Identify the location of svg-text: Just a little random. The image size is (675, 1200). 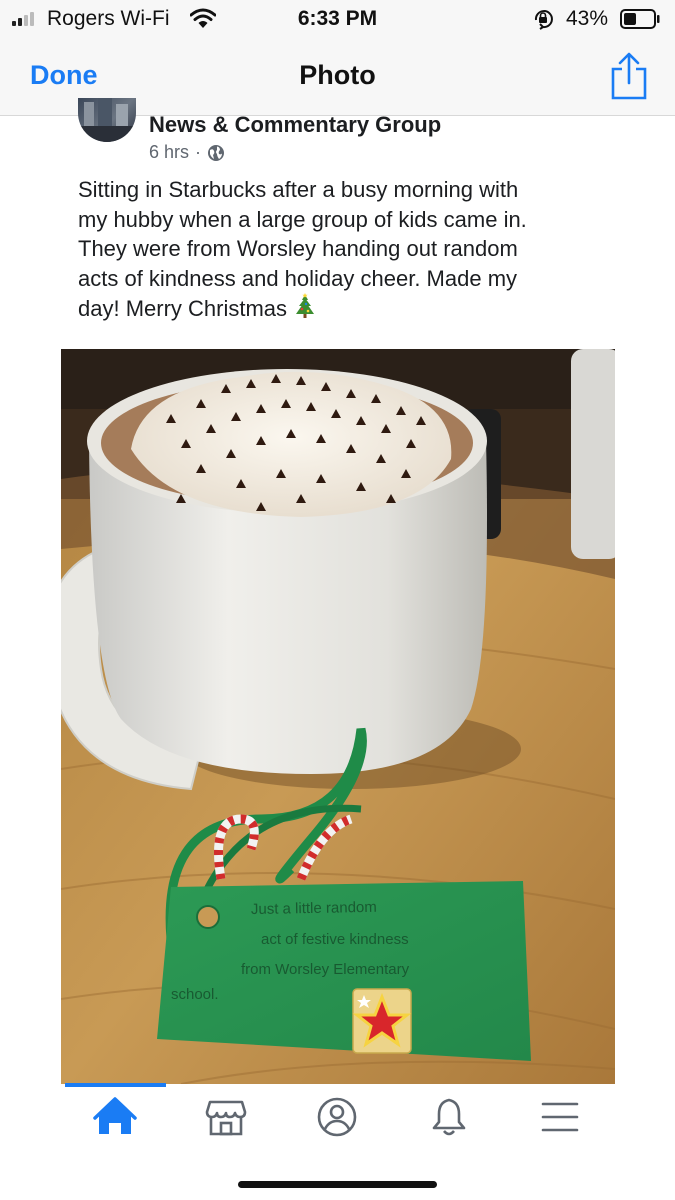
(314, 908).